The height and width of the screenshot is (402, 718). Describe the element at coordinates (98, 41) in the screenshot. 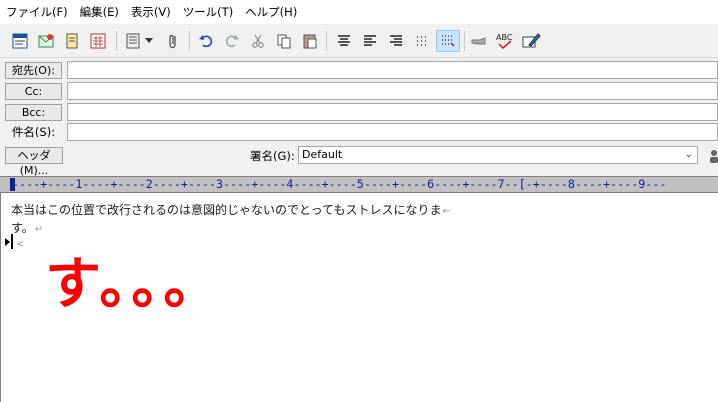

I see `calendar-icon` at that location.